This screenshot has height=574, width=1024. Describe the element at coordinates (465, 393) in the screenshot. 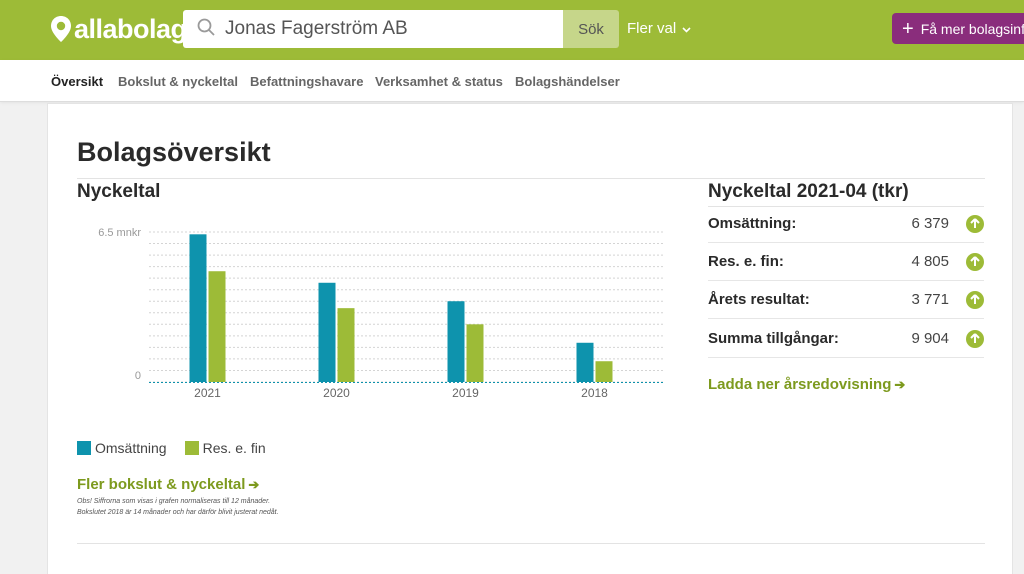

I see `x-tick-label: 2019` at that location.